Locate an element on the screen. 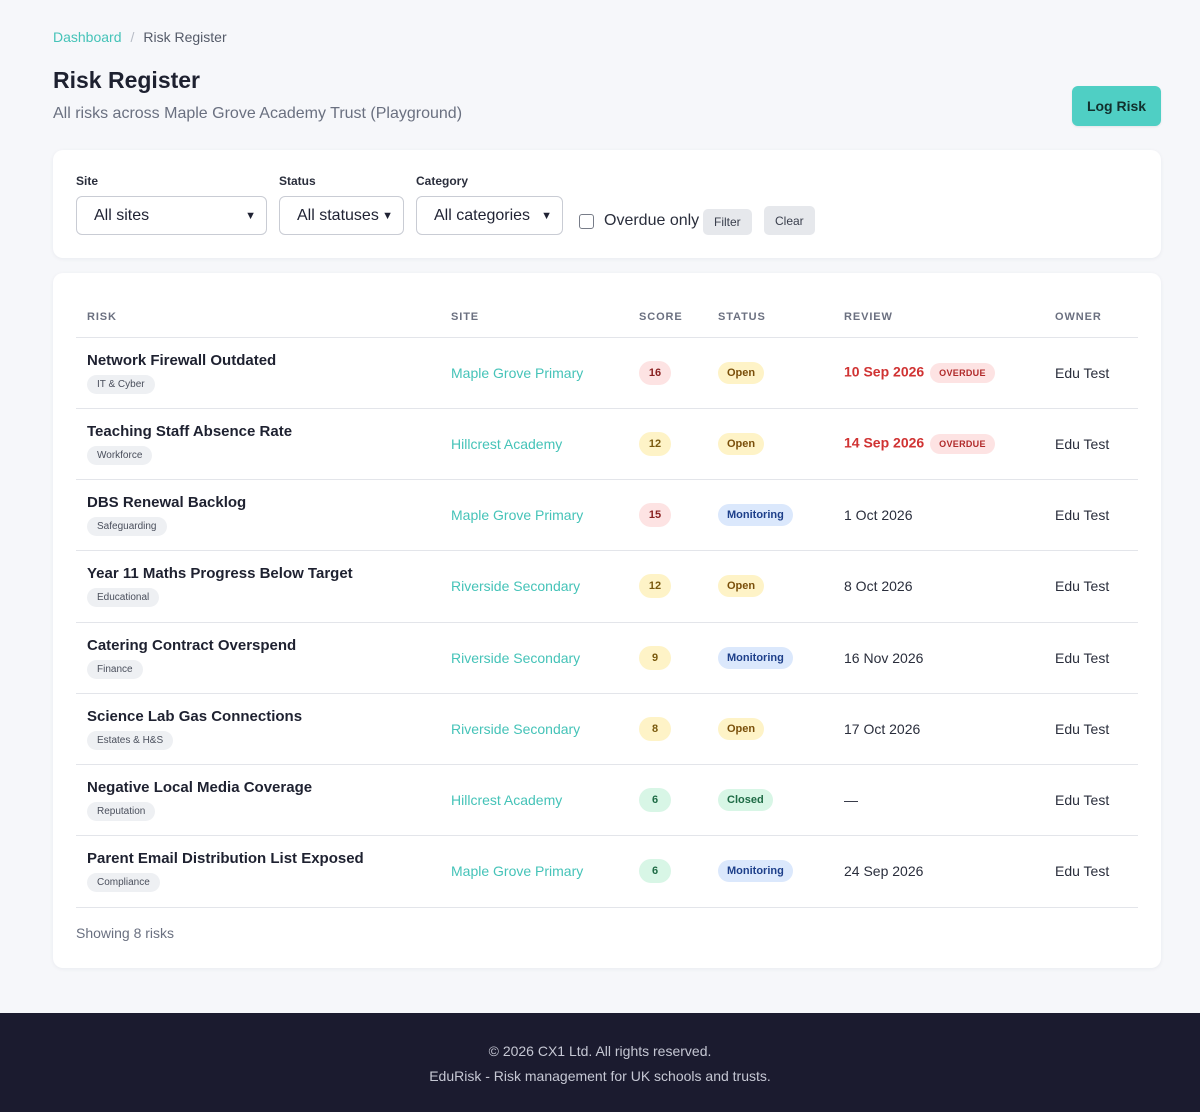  risk-title-link: DBS Renewal Backlog is located at coordinates (258, 502).